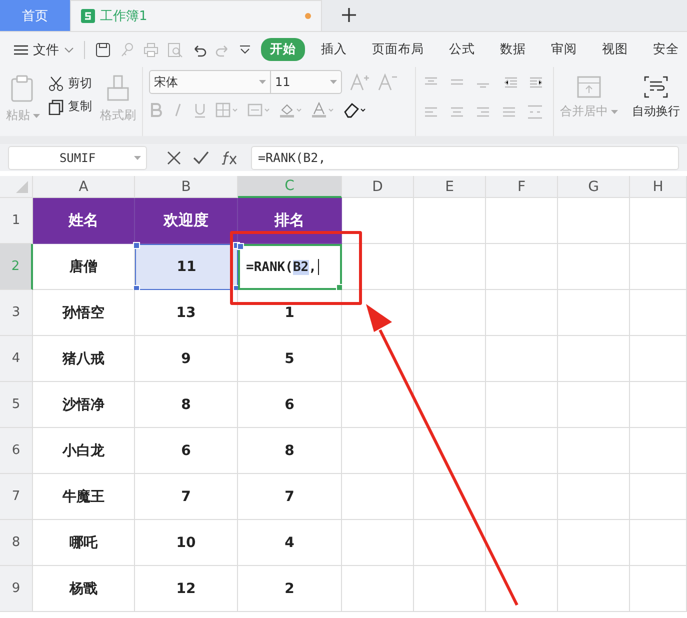  Describe the element at coordinates (174, 157) in the screenshot. I see `close-icon` at that location.